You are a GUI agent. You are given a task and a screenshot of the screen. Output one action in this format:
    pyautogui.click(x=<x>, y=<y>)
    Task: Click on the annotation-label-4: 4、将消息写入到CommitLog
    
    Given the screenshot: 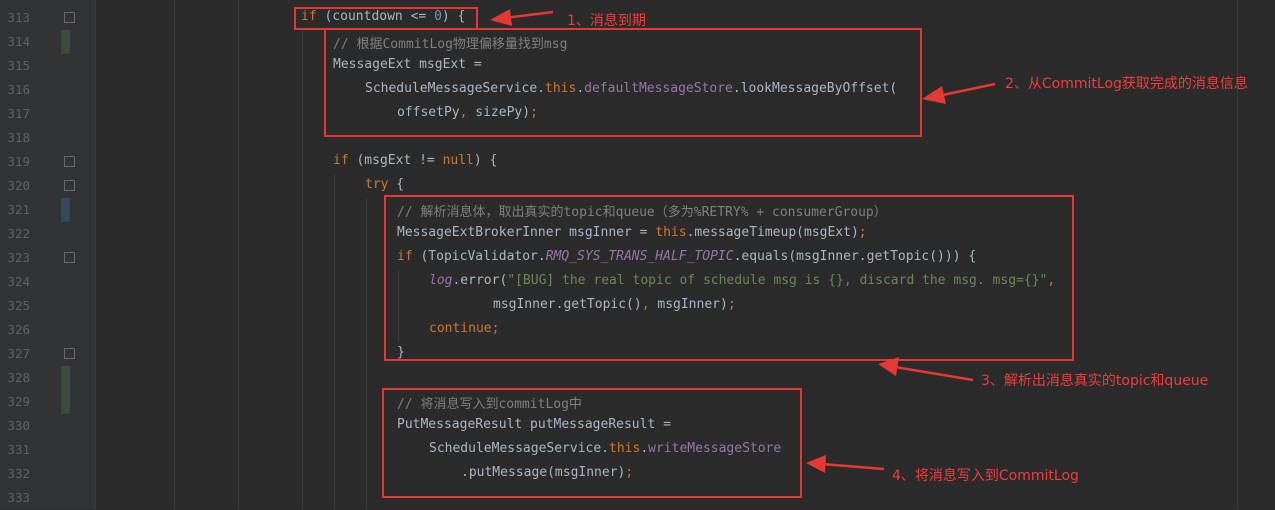 What is the action you would take?
    pyautogui.click(x=985, y=476)
    